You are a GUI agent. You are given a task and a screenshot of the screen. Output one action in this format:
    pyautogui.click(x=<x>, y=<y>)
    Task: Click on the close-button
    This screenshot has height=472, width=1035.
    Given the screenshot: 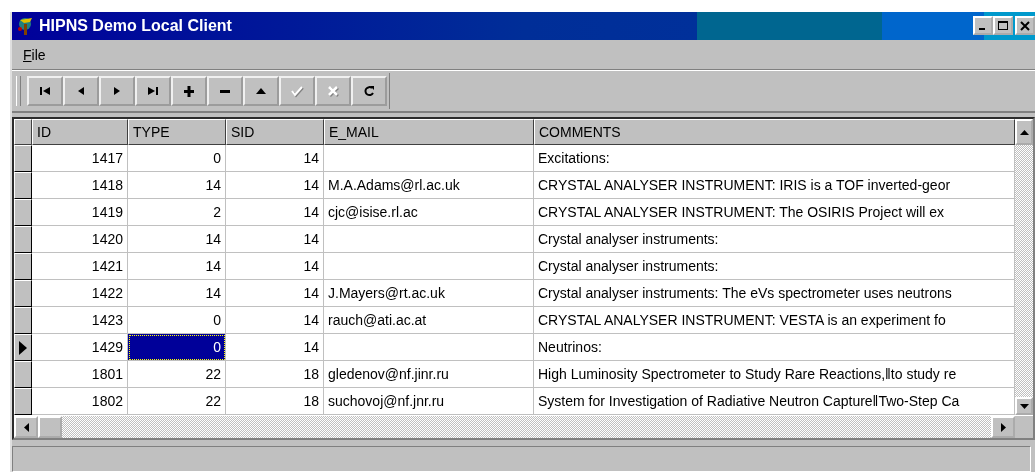 What is the action you would take?
    pyautogui.click(x=1025, y=26)
    